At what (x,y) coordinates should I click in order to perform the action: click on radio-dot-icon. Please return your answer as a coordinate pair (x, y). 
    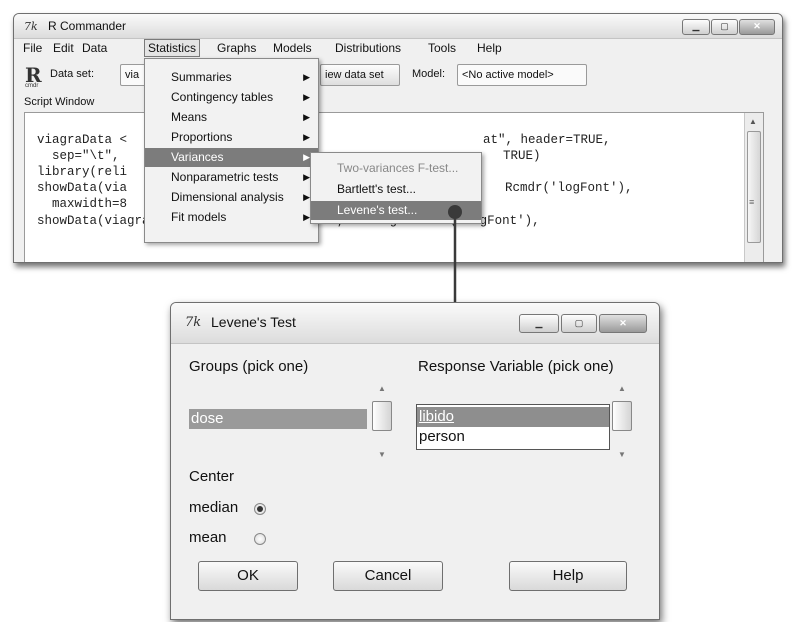
    Looking at the image, I should click on (260, 509).